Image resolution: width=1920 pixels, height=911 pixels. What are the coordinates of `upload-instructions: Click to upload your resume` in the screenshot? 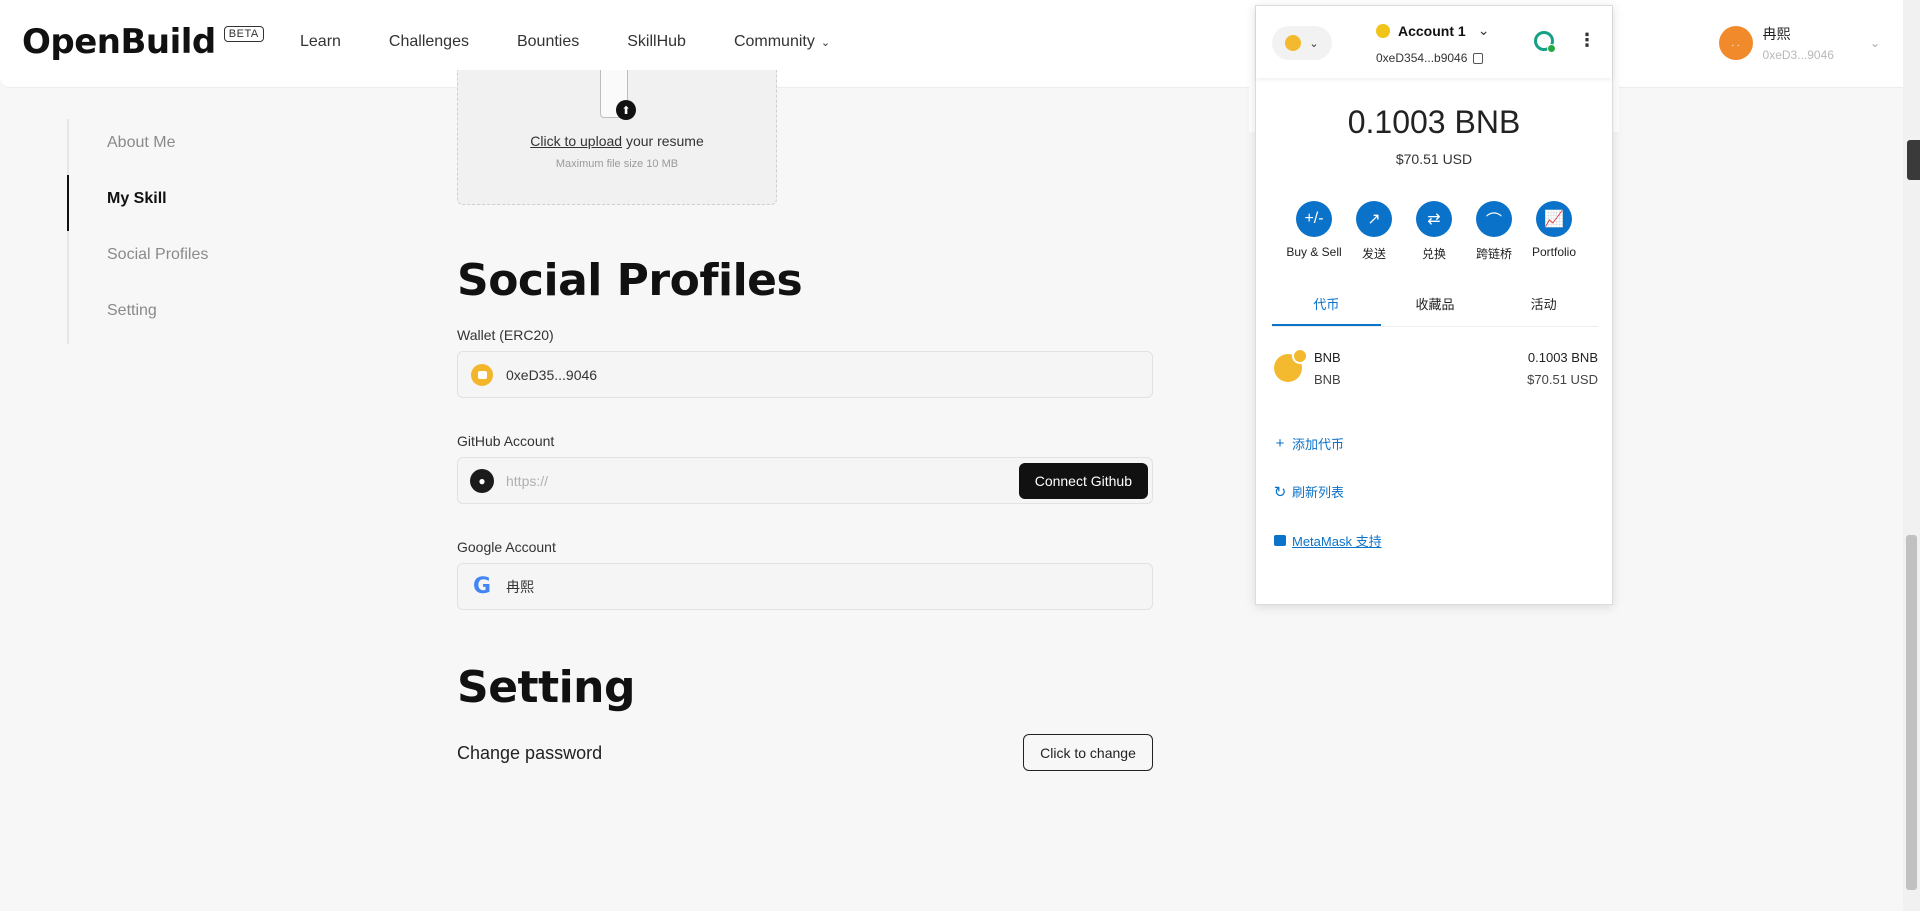 It's located at (617, 141).